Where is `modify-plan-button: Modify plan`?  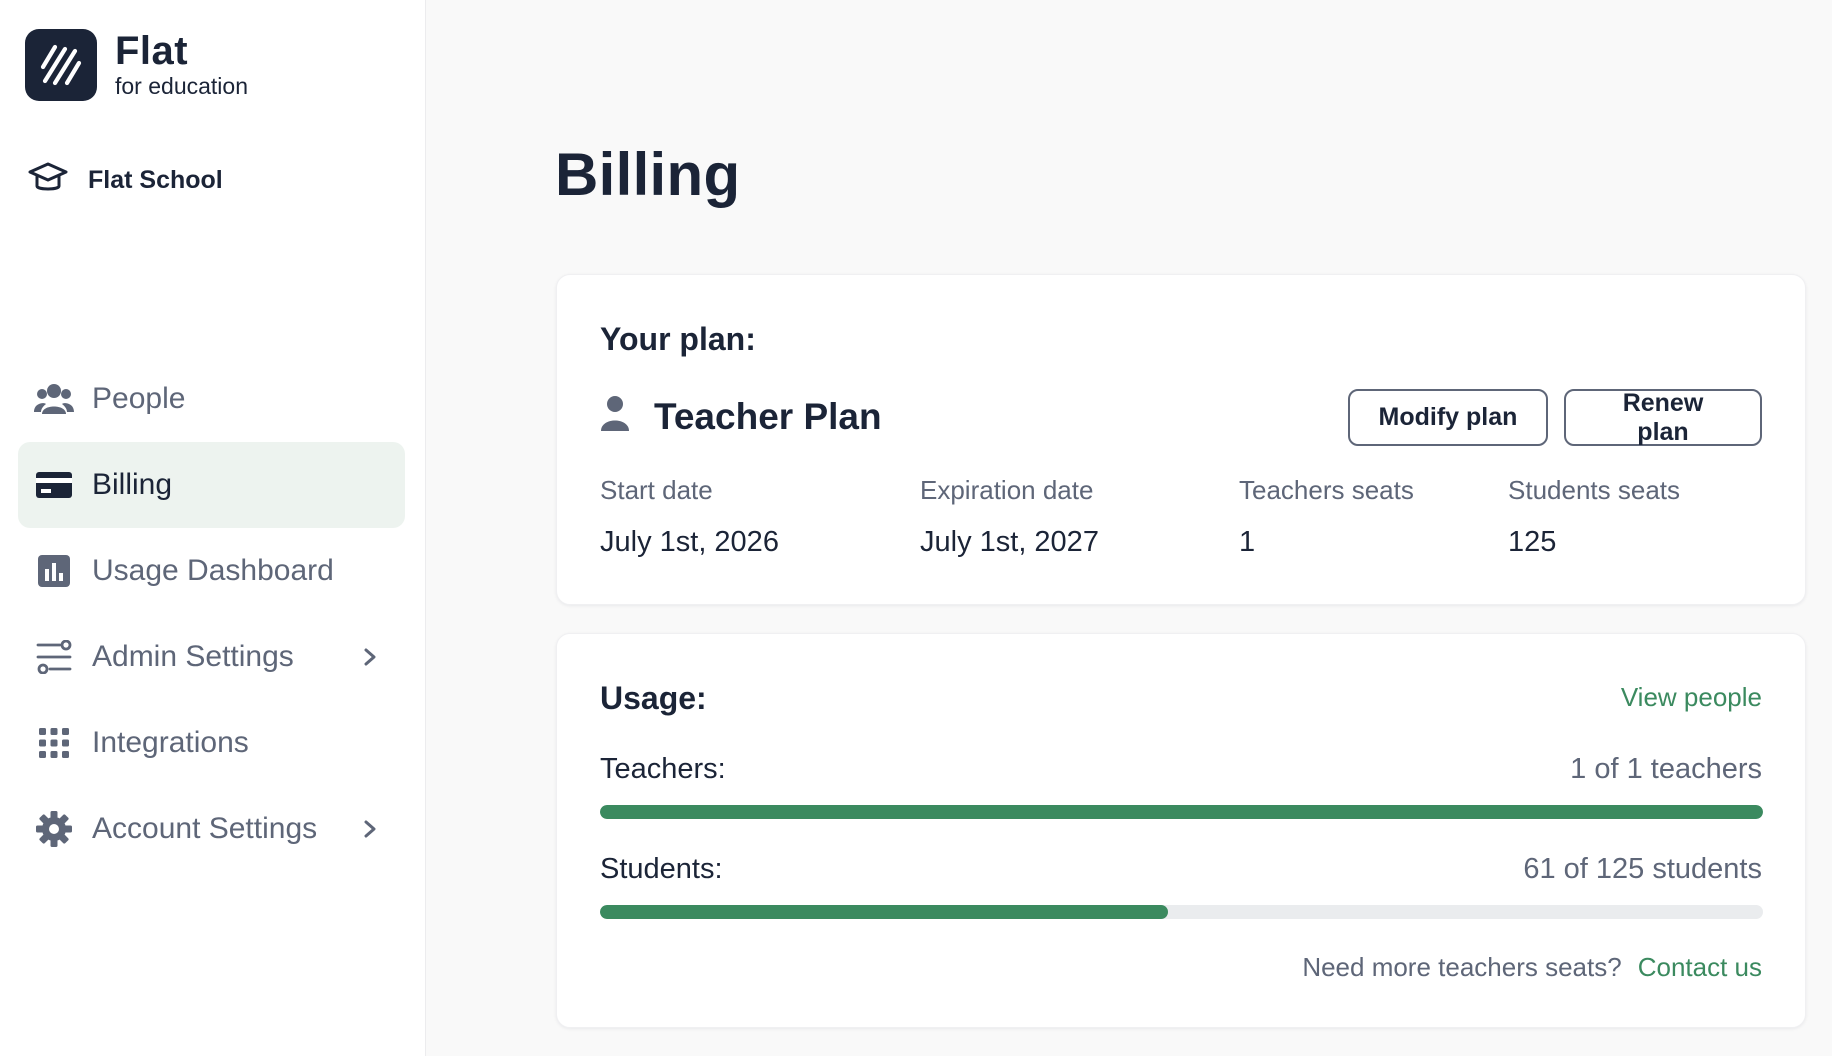 modify-plan-button: Modify plan is located at coordinates (1448, 417).